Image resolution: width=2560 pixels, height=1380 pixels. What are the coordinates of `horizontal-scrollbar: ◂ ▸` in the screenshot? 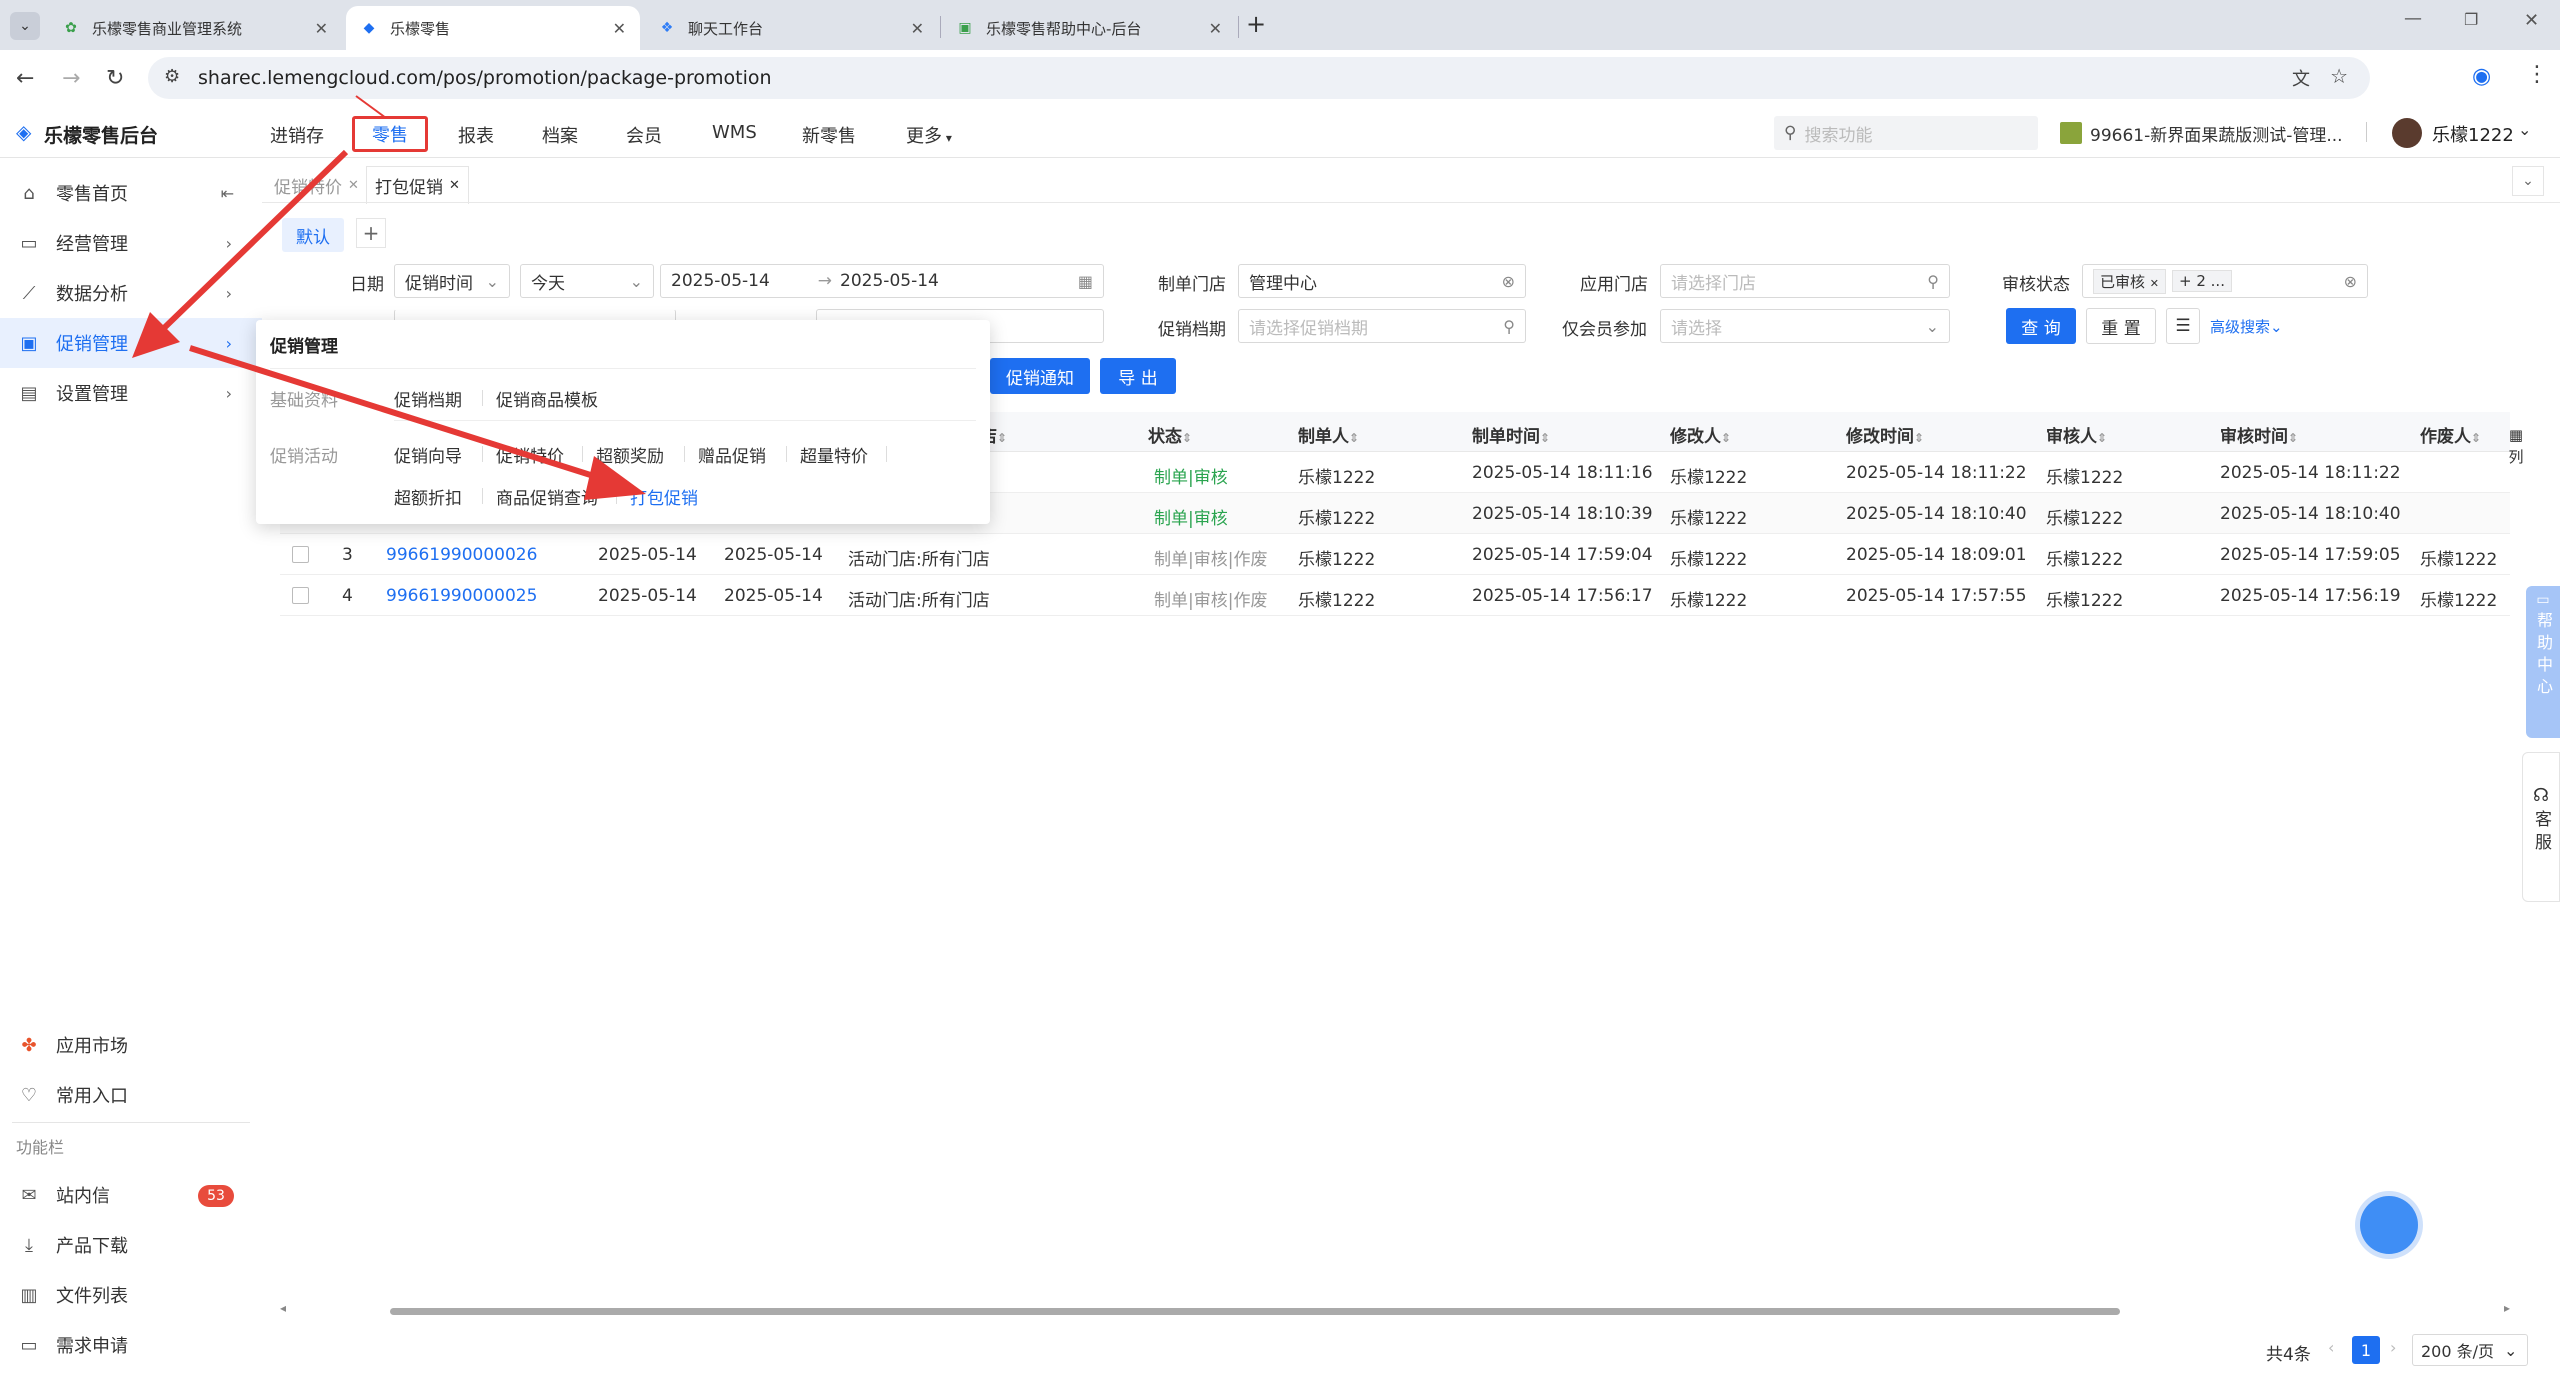 It's located at (1395, 1309).